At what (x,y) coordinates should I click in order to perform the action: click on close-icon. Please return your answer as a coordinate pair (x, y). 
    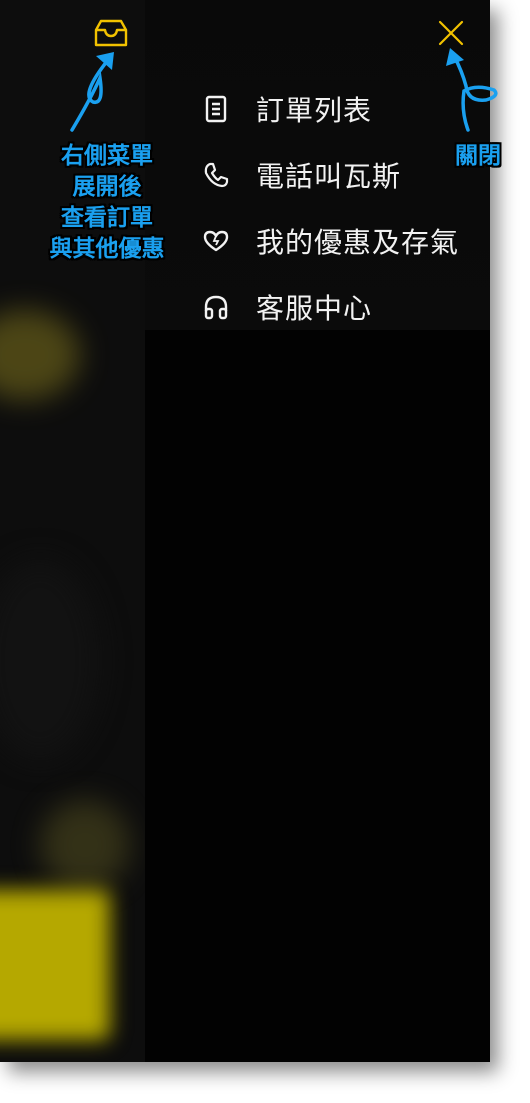
    Looking at the image, I should click on (451, 33).